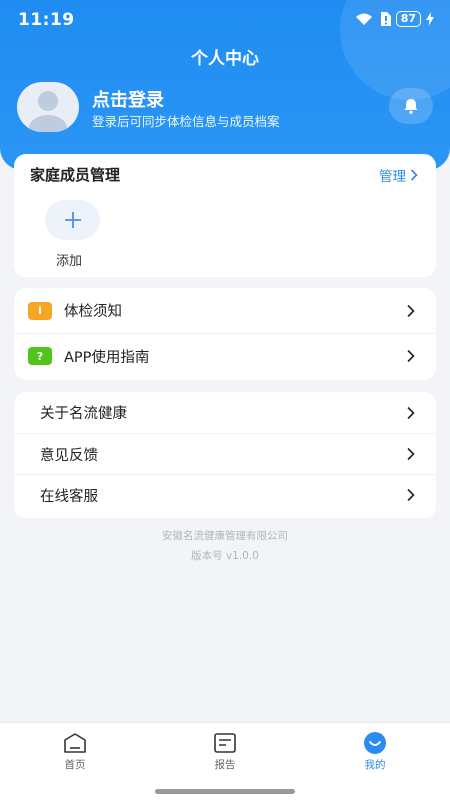 This screenshot has width=450, height=800. Describe the element at coordinates (225, 20) in the screenshot. I see `status-bar: 11:19 87` at that location.